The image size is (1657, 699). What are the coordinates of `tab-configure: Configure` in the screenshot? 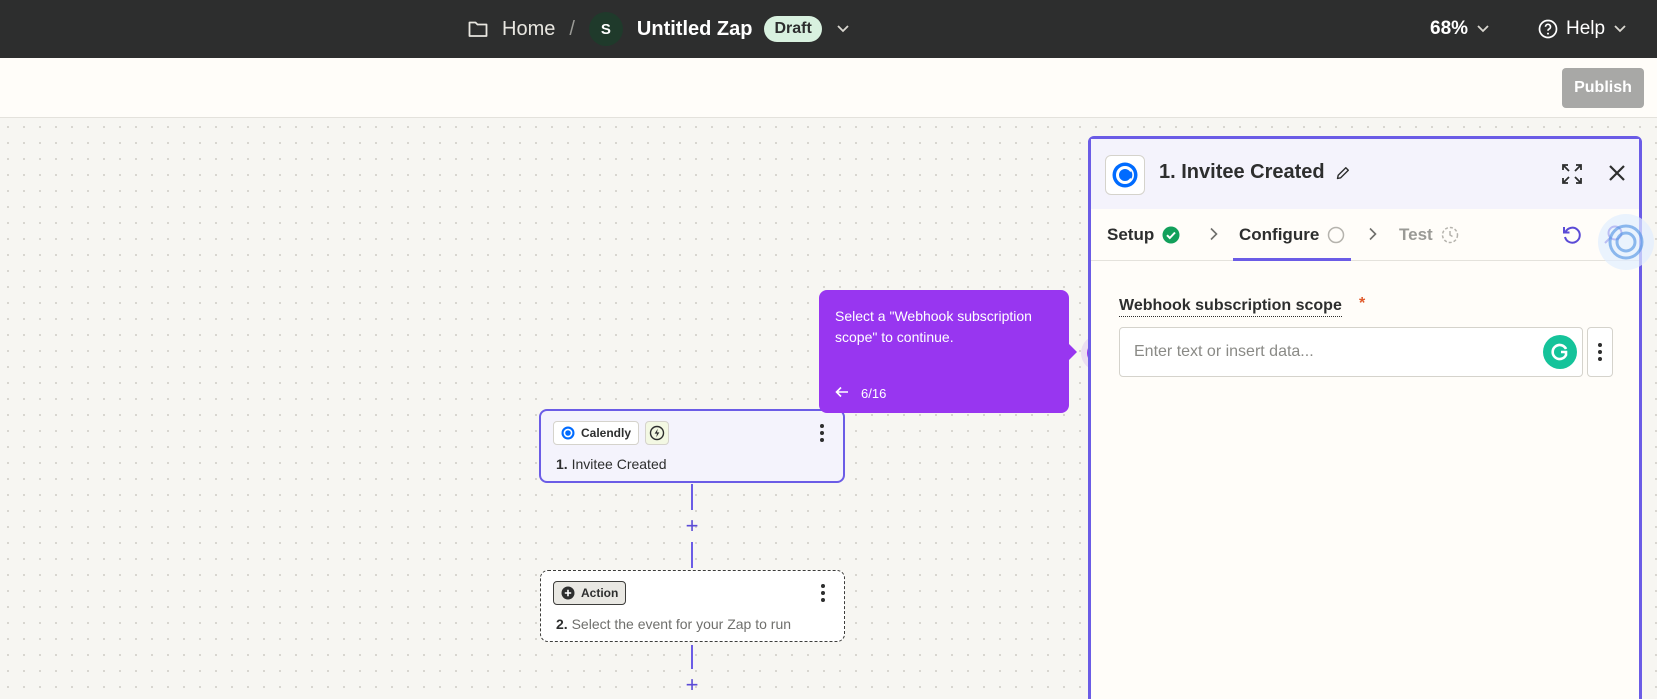 It's located at (1292, 235).